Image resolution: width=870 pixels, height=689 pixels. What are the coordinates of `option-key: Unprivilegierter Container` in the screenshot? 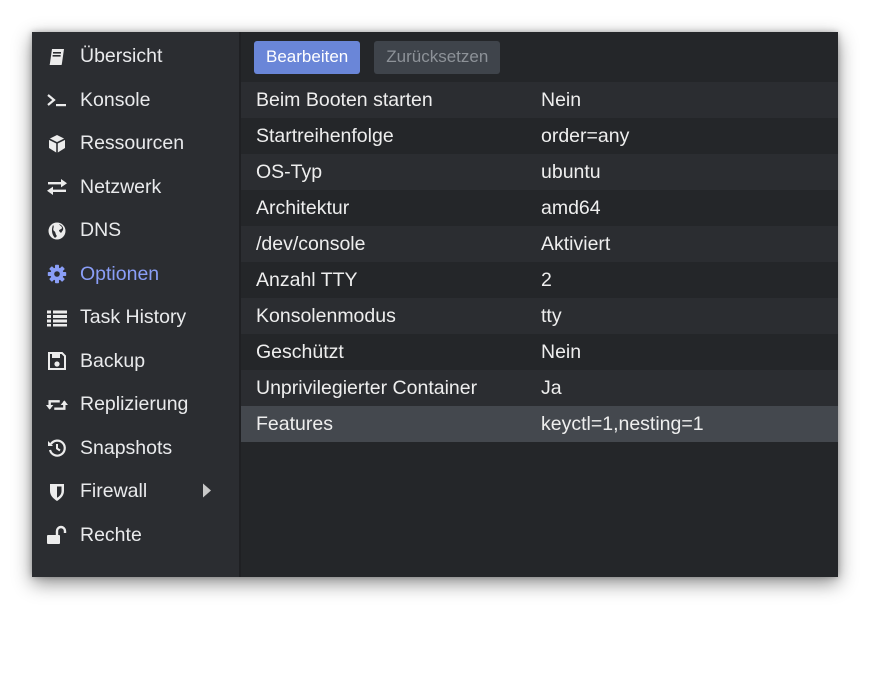 It's located at (367, 387).